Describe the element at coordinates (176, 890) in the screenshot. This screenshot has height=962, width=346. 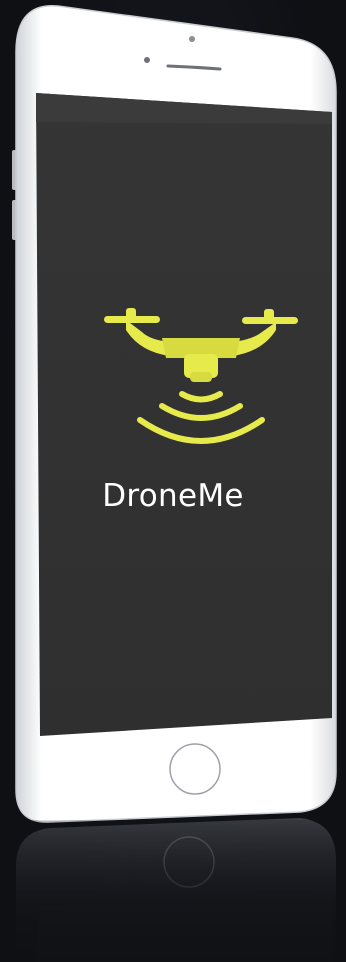
I see `phone-reflection` at that location.